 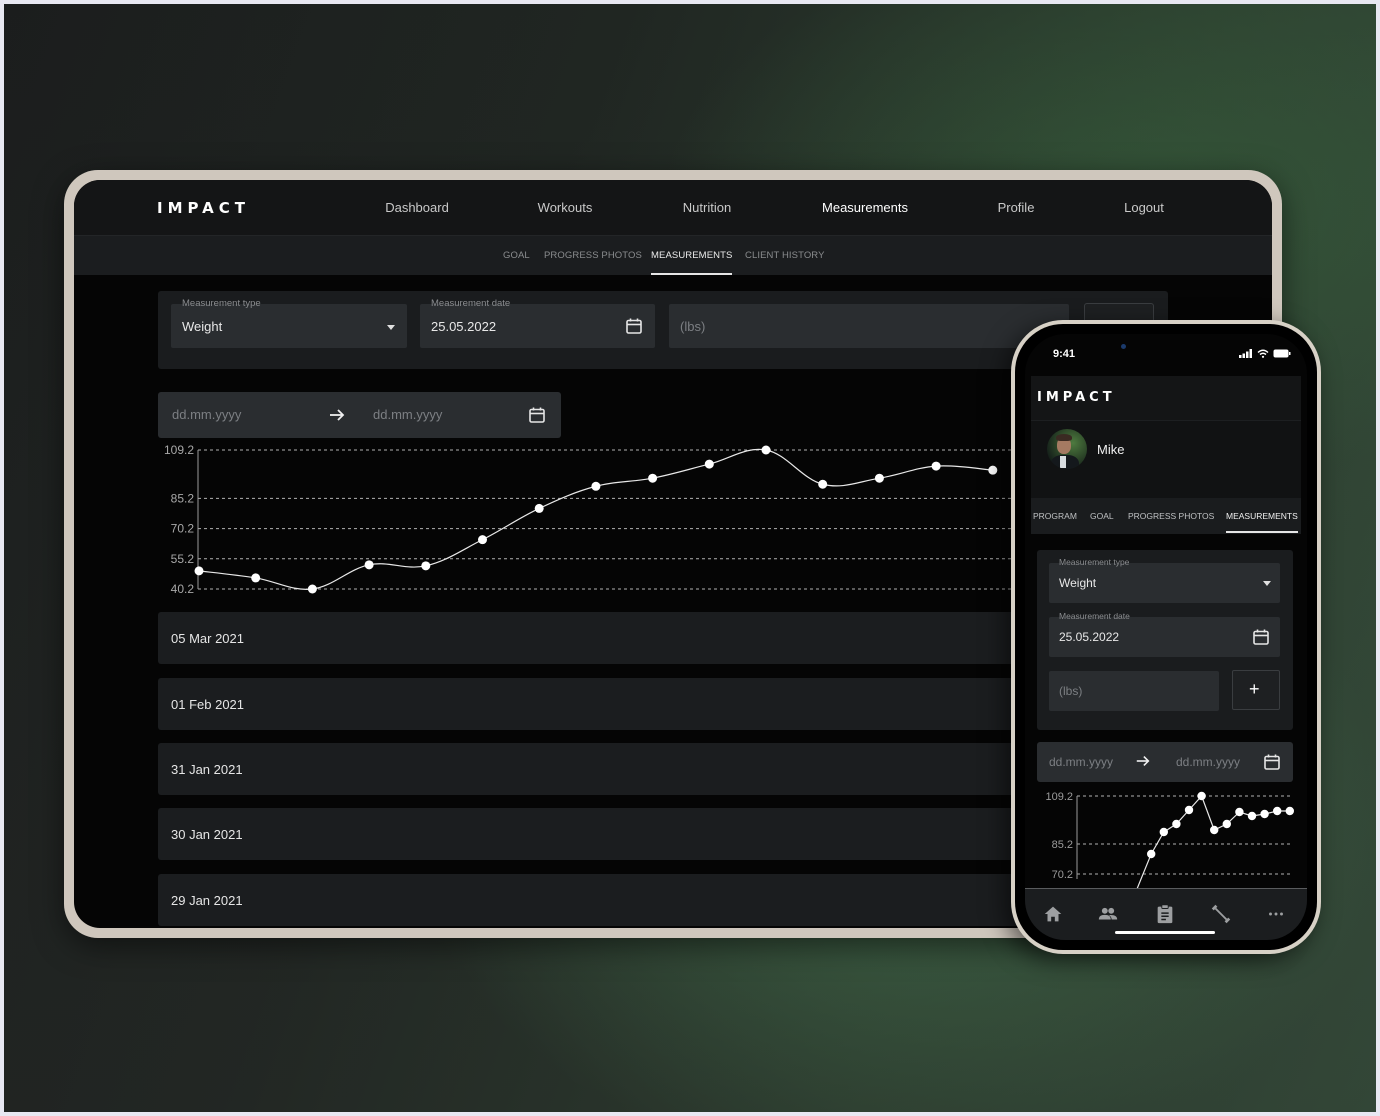 What do you see at coordinates (1276, 914) in the screenshot?
I see `more-icon` at bounding box center [1276, 914].